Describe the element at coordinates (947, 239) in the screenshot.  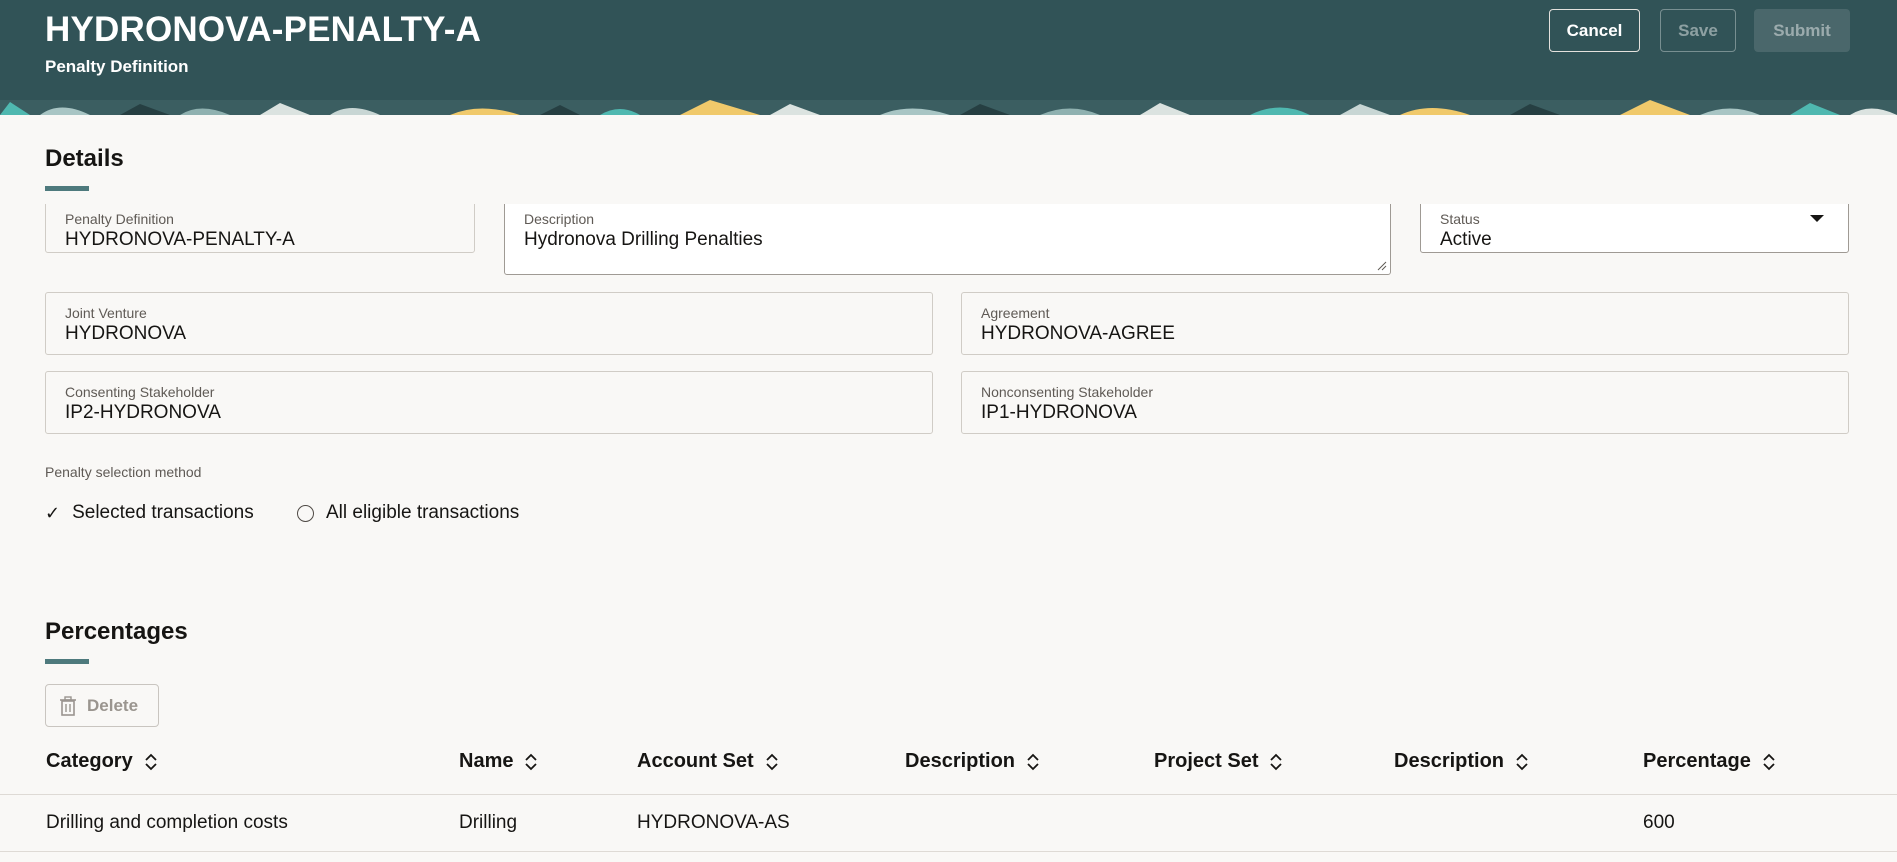
I see `description-textarea: Description Hydronova Drilling Penalties` at that location.